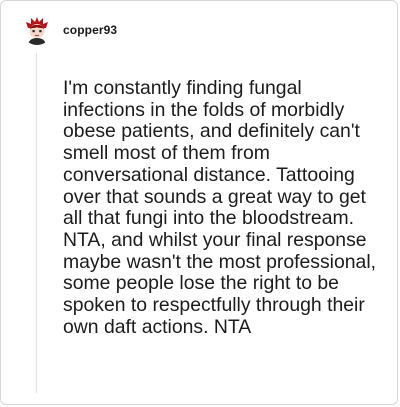 The image size is (400, 407). What do you see at coordinates (36, 223) in the screenshot?
I see `thread-line` at bounding box center [36, 223].